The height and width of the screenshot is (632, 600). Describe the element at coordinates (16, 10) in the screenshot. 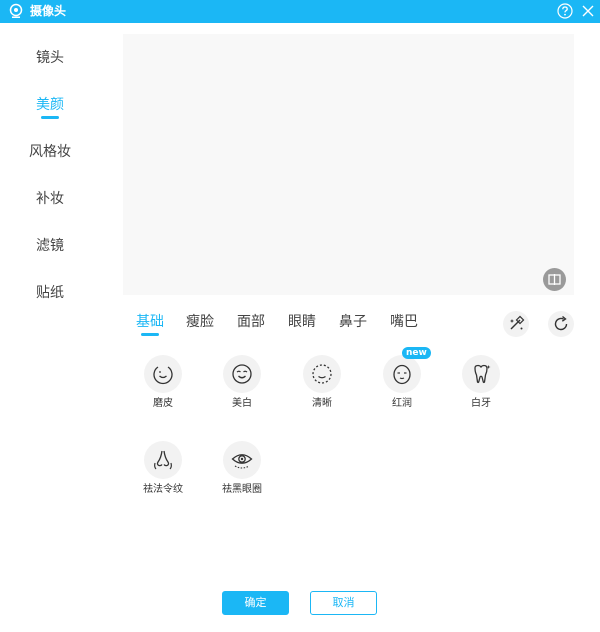

I see `webcam-icon` at that location.